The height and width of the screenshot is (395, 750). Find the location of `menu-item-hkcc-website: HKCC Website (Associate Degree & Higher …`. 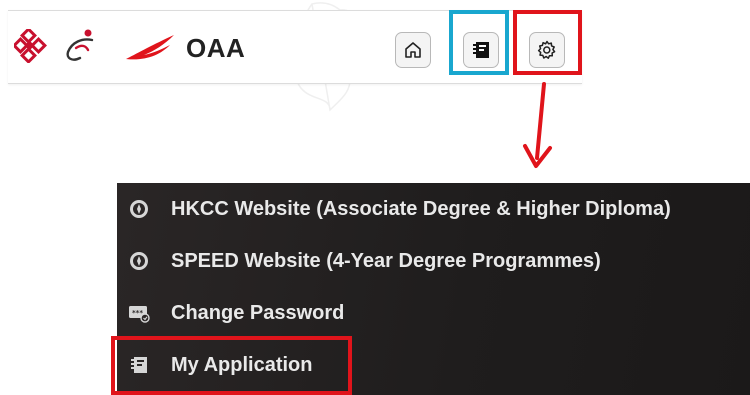

menu-item-hkcc-website: HKCC Website (Associate Degree & Higher … is located at coordinates (433, 209).